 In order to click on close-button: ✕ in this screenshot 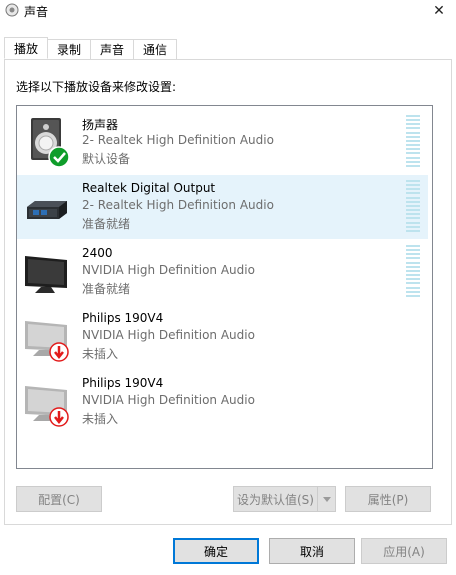, I will do `click(439, 11)`.